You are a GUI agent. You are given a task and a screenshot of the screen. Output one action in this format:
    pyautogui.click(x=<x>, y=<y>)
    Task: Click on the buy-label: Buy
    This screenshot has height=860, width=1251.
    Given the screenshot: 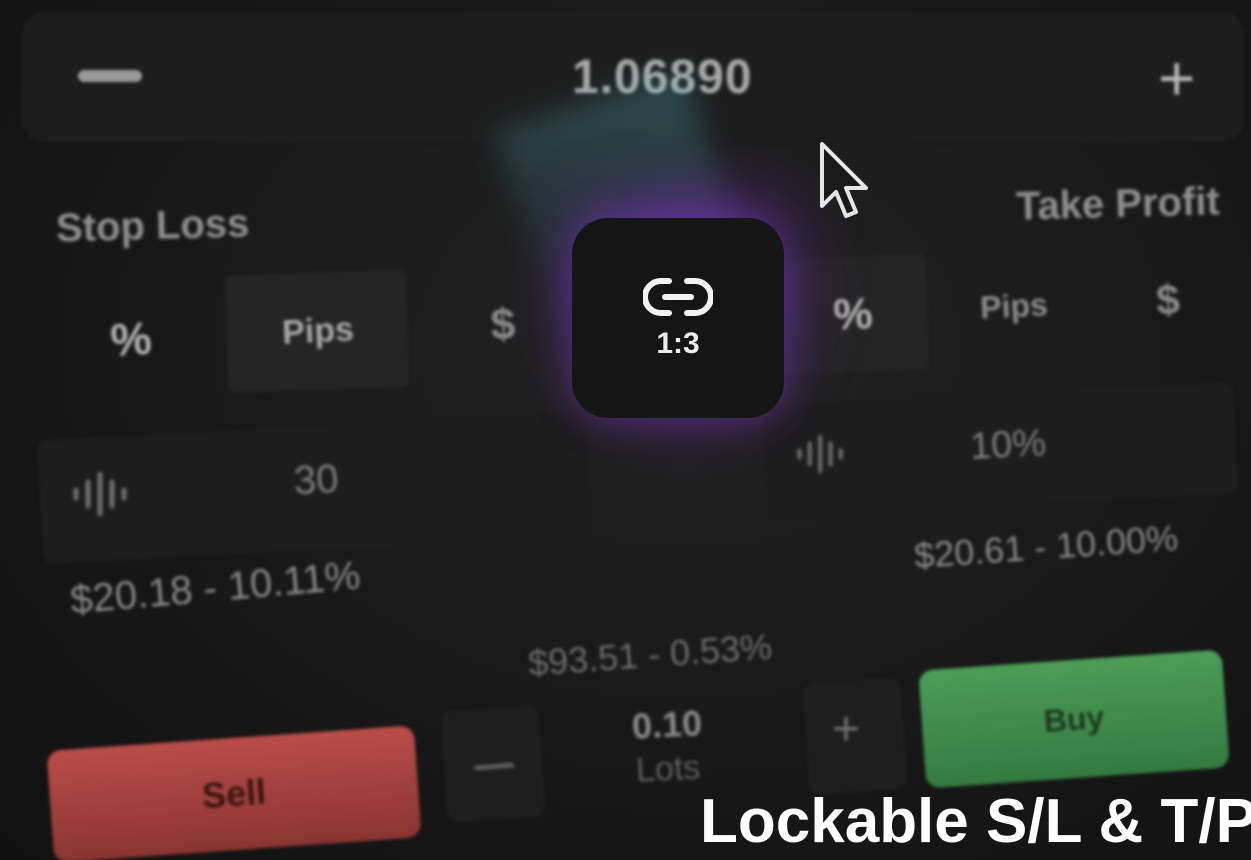 What is the action you would take?
    pyautogui.click(x=1074, y=718)
    